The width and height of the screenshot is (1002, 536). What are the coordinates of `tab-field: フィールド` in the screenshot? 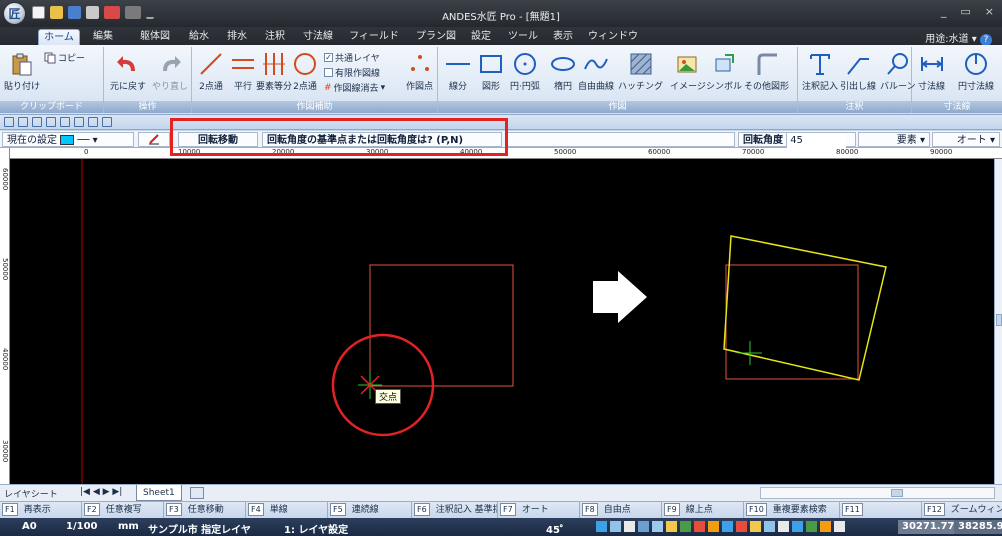 It's located at (374, 37).